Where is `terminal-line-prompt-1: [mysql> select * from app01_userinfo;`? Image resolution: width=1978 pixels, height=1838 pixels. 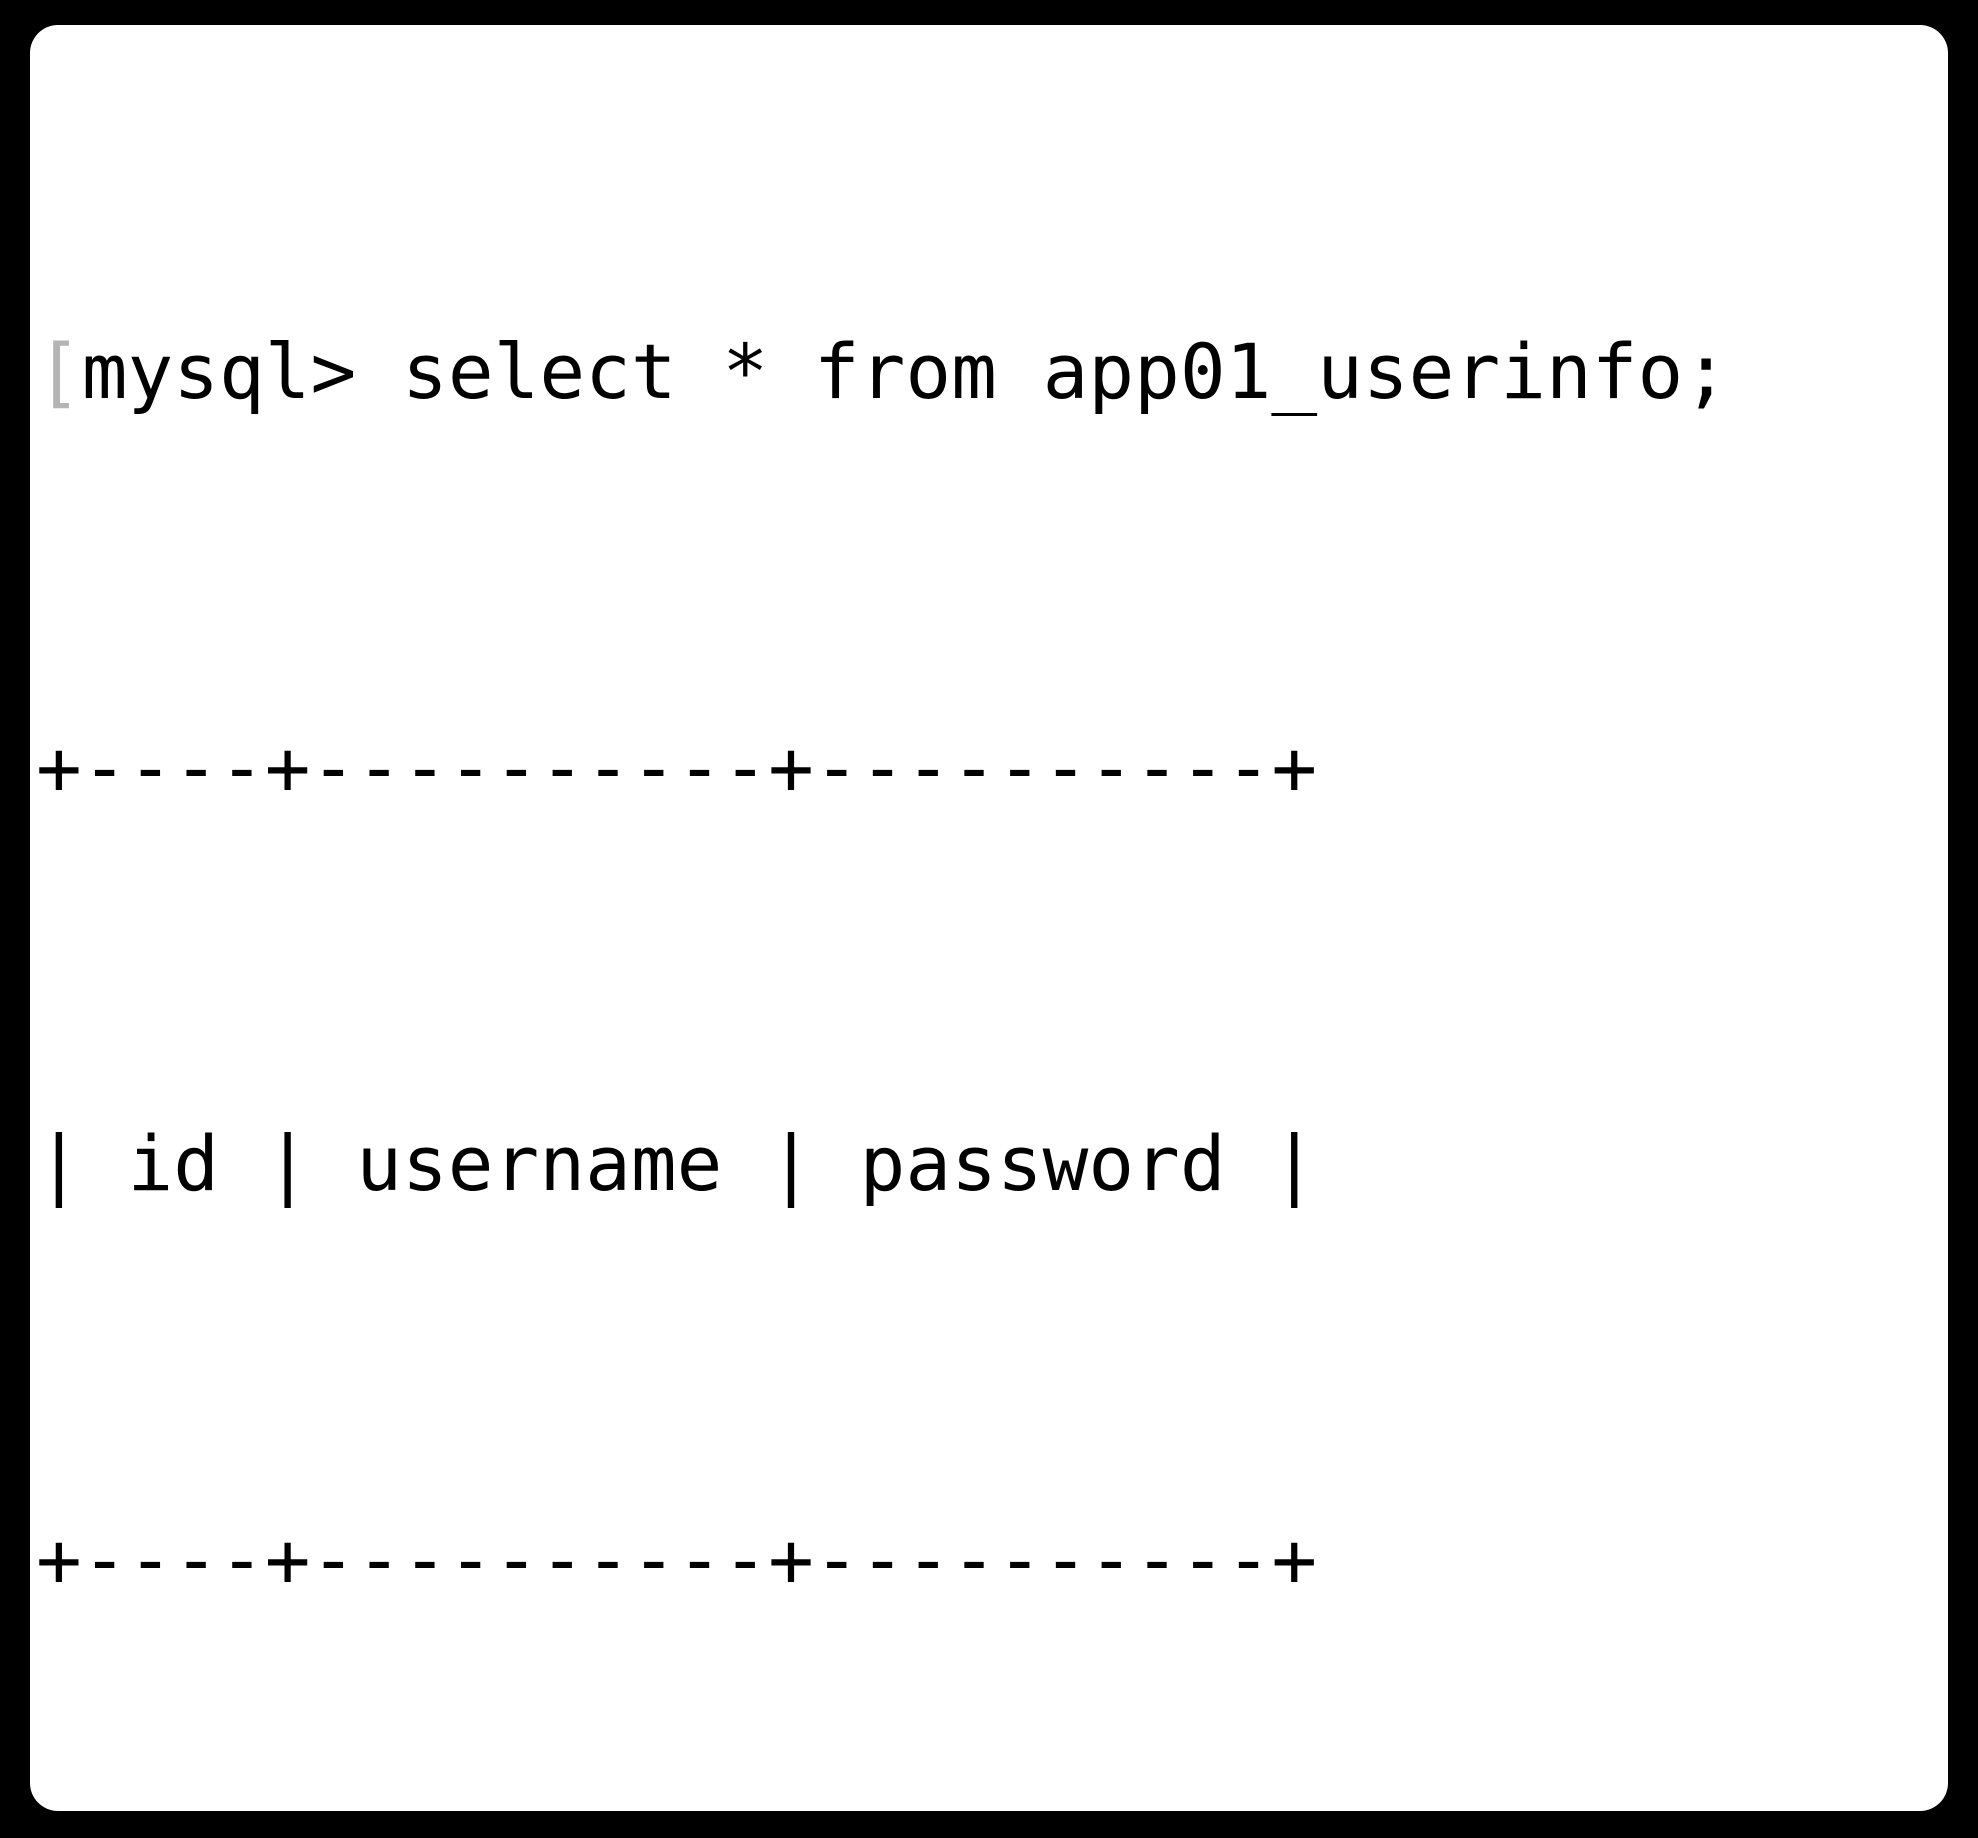
terminal-line-prompt-1: [mysql> select * from app01_userinfo; is located at coordinates (989, 371).